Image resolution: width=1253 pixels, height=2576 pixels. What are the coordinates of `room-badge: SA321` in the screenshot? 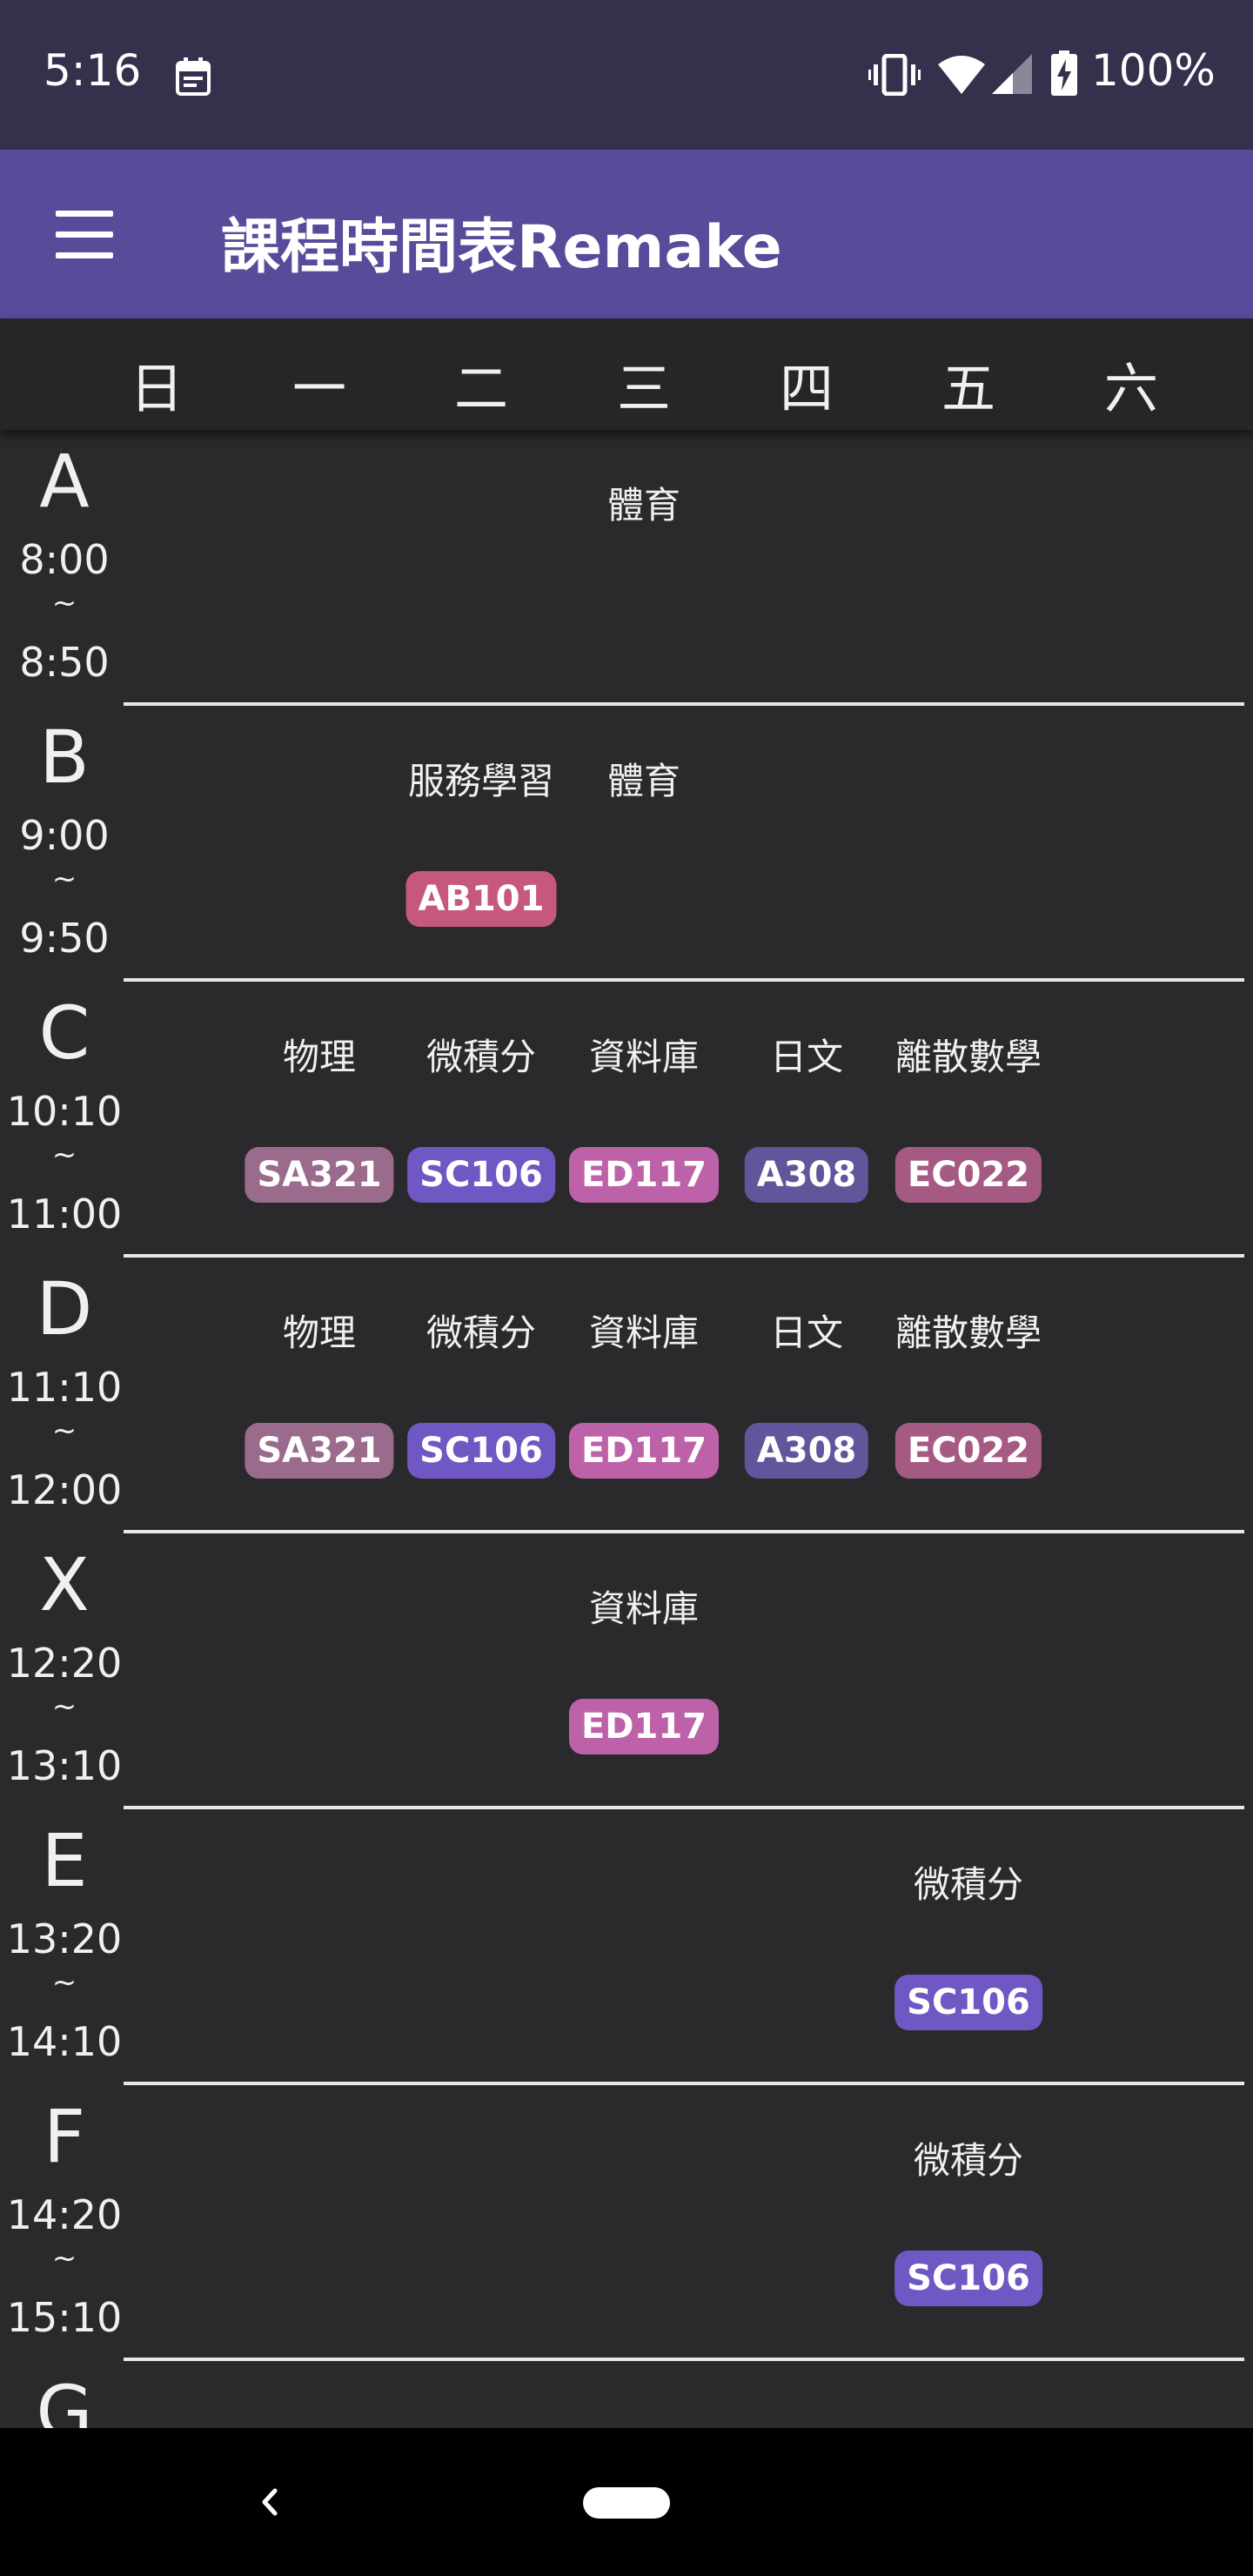 It's located at (319, 1175).